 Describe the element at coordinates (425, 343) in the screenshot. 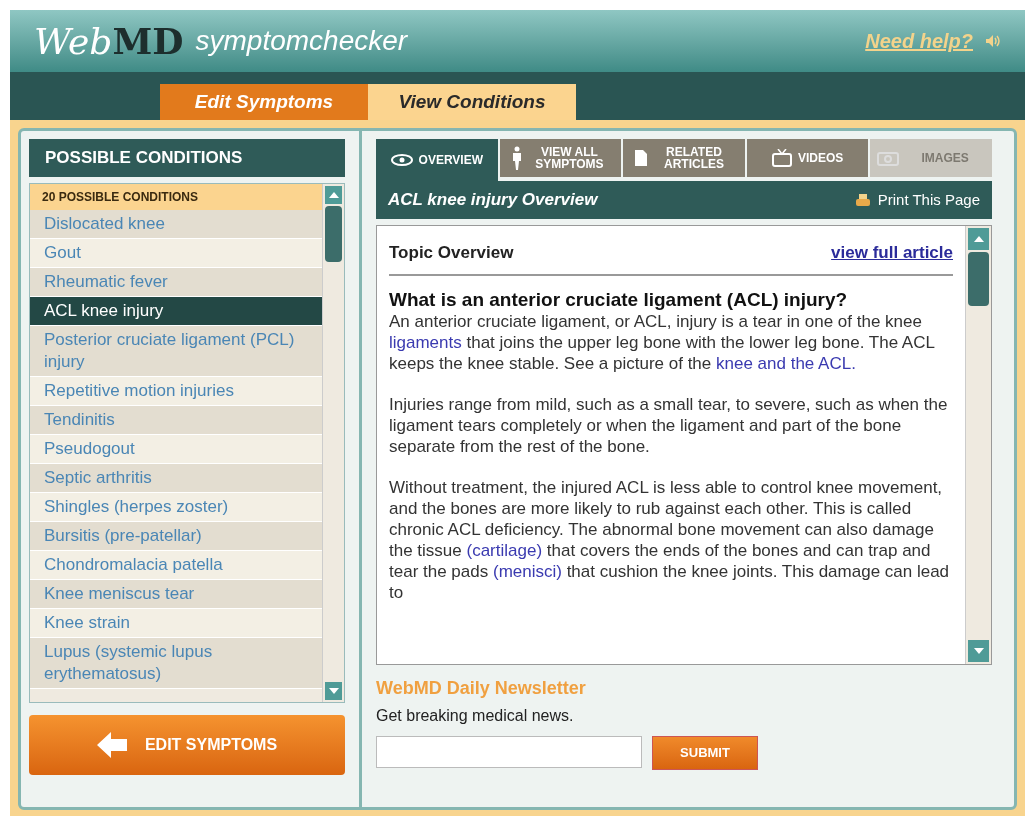

I see `article-link: ligaments` at that location.